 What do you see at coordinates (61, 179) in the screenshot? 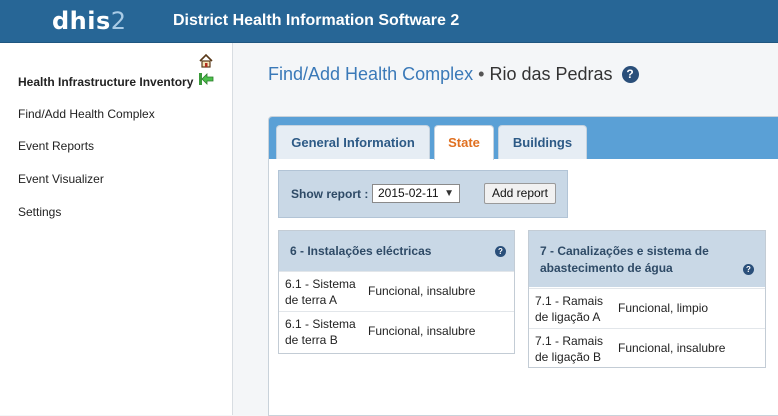
I see `sidebar-item-event-visualizer: Event Visualizer` at bounding box center [61, 179].